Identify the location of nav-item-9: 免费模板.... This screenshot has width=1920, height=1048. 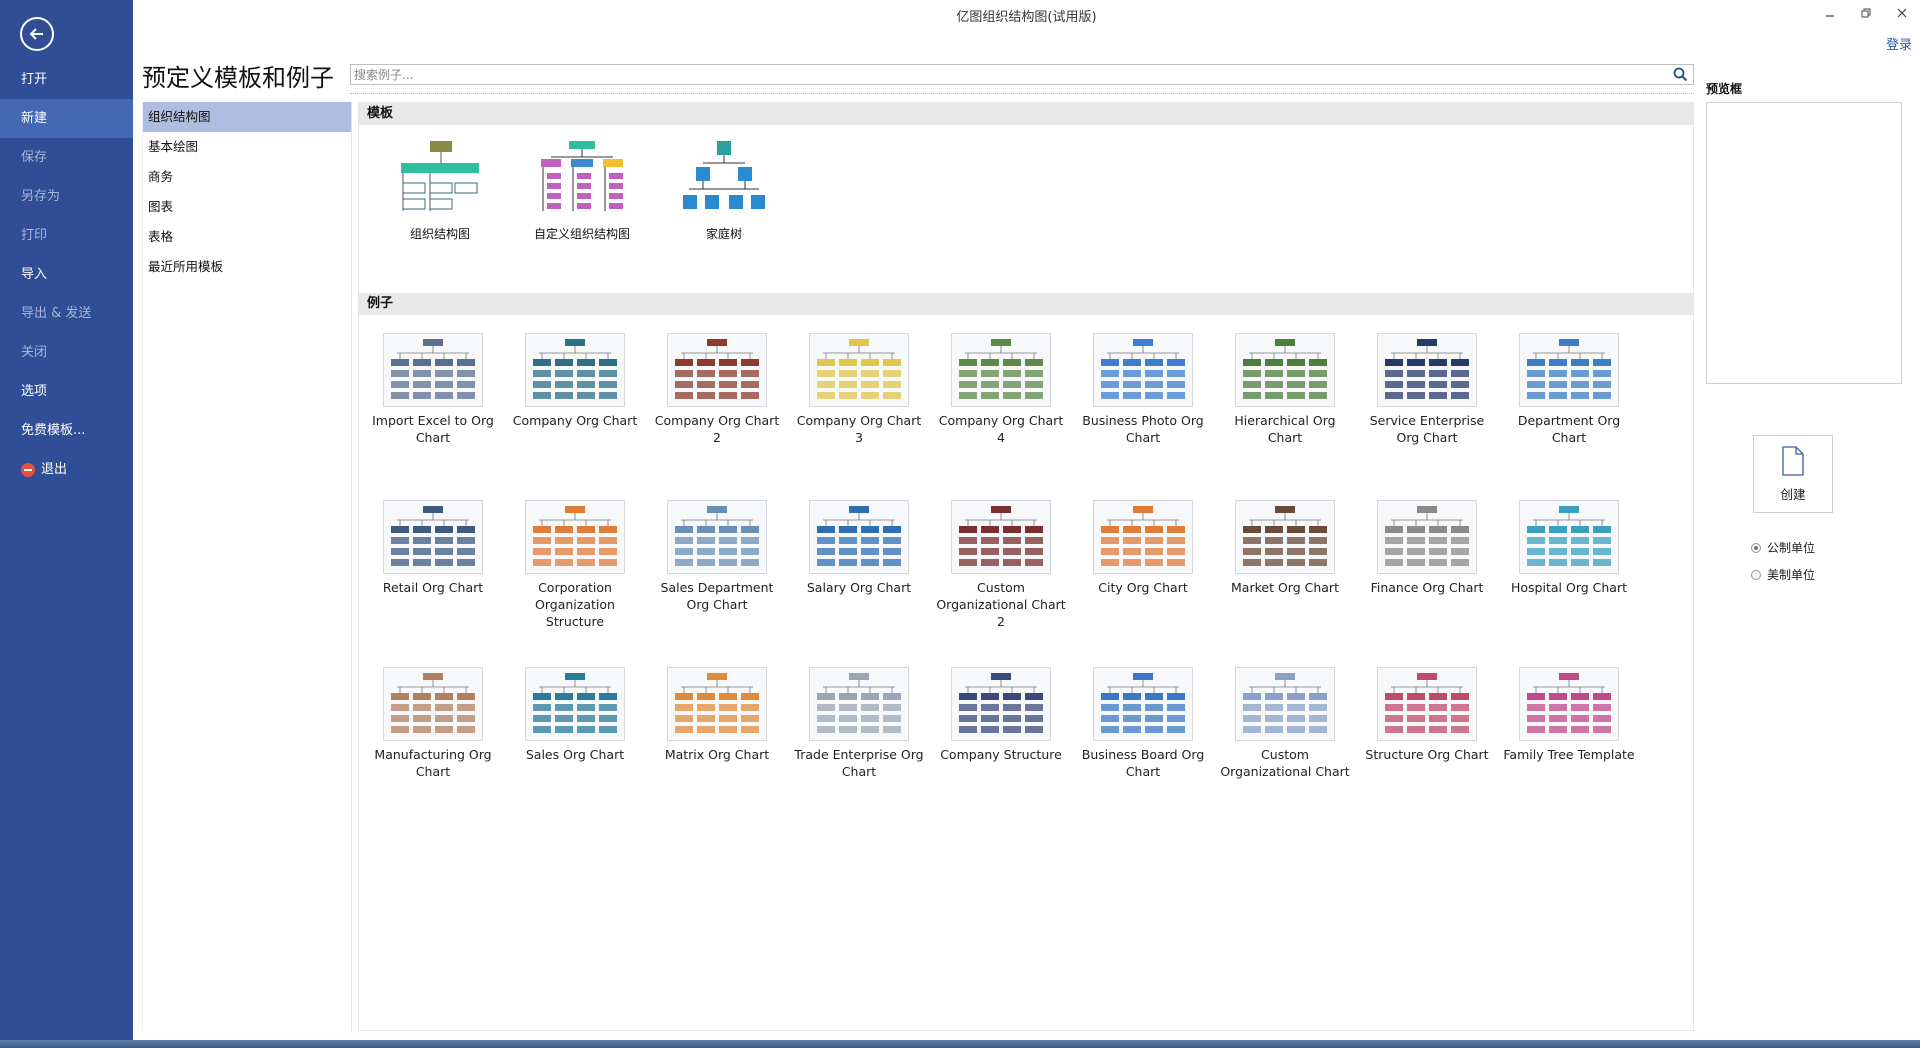
(66, 430).